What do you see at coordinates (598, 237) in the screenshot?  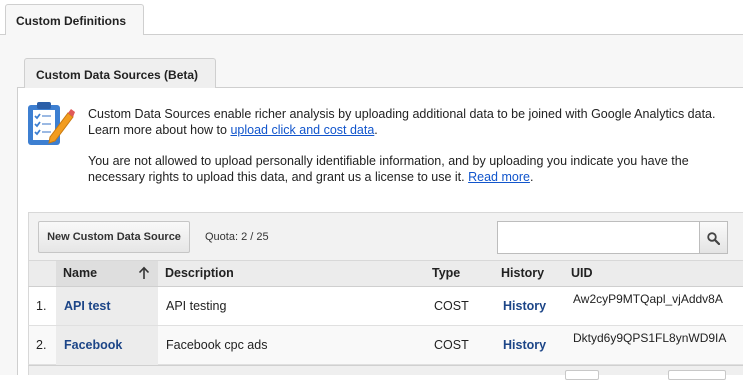 I see `search-input` at bounding box center [598, 237].